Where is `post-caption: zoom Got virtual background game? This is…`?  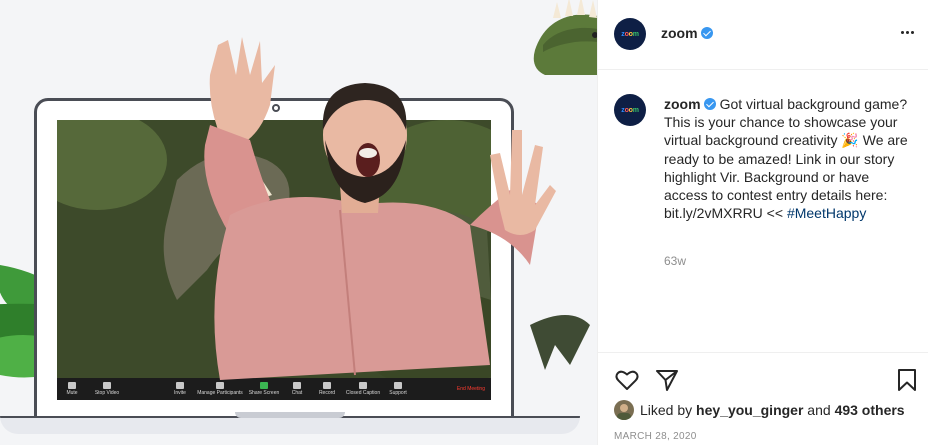
post-caption: zoom Got virtual background game? This is… is located at coordinates (789, 158).